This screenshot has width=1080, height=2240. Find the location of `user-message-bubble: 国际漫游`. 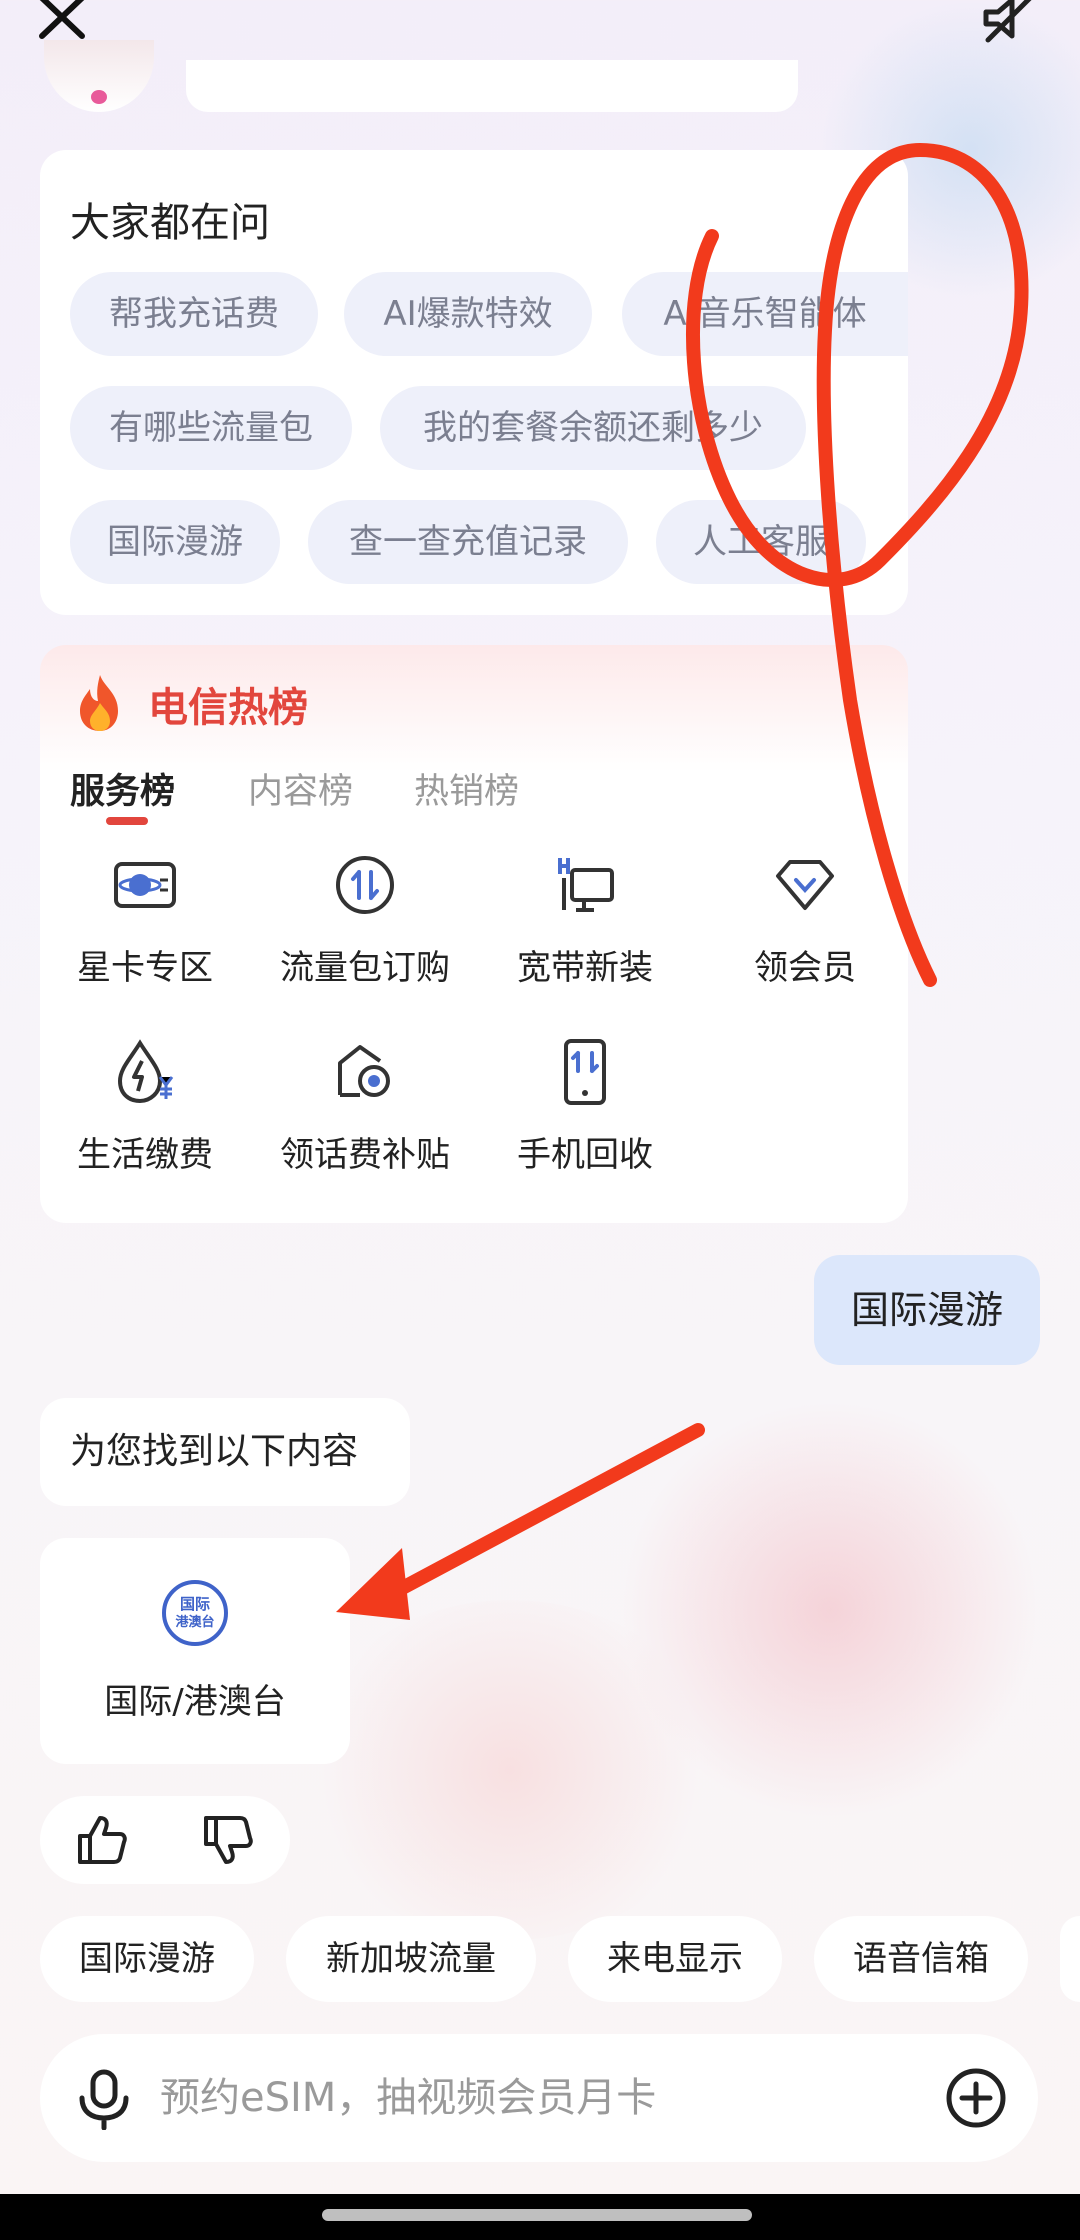

user-message-bubble: 国际漫游 is located at coordinates (927, 1310).